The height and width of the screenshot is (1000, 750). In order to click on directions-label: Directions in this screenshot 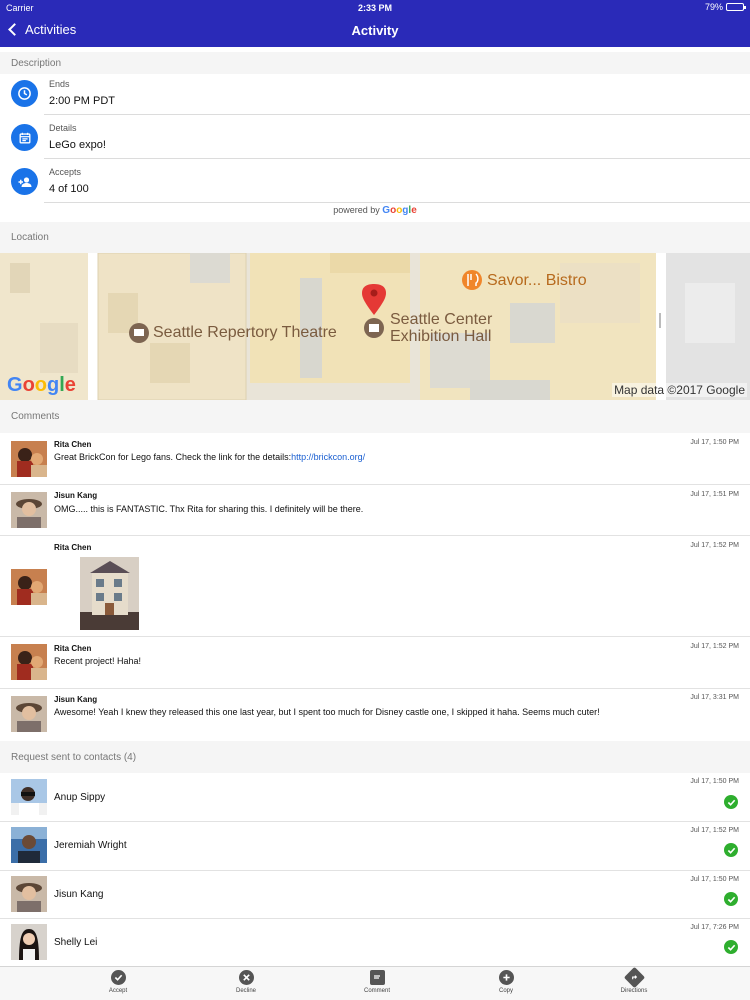, I will do `click(634, 991)`.